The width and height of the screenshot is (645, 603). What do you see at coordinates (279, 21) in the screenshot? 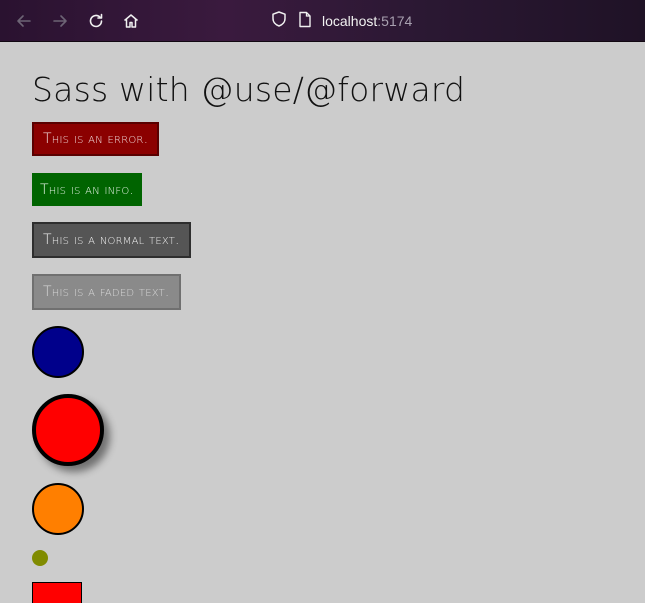
I see `shield-icon` at bounding box center [279, 21].